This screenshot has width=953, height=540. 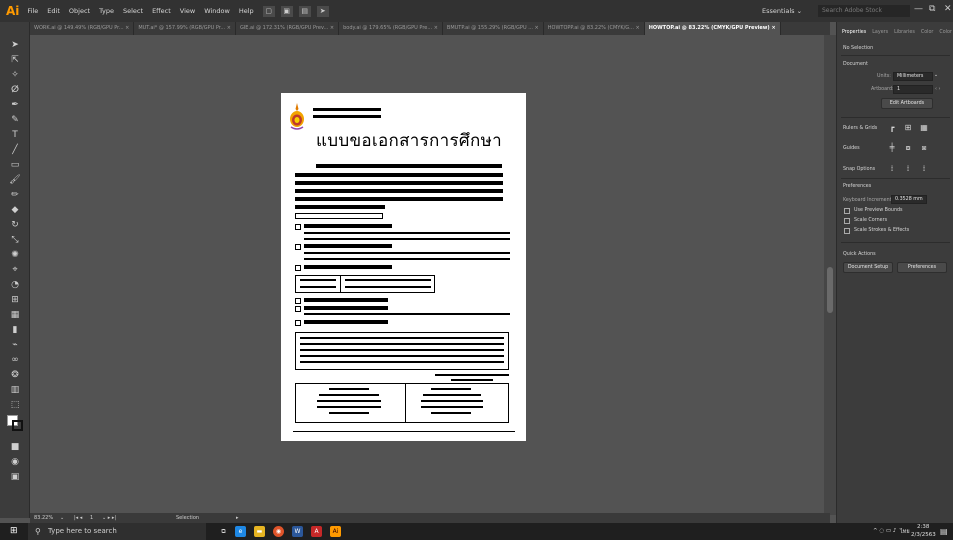 I want to click on gpu-performance-icon: ➤, so click(x=322, y=11).